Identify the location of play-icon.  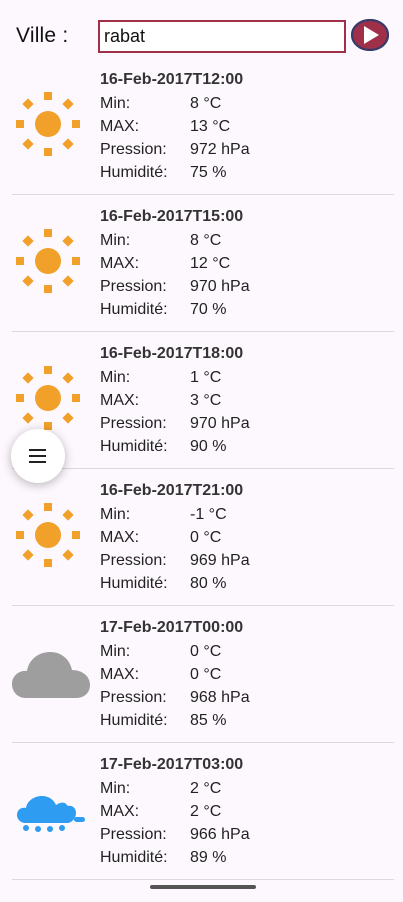
(370, 35).